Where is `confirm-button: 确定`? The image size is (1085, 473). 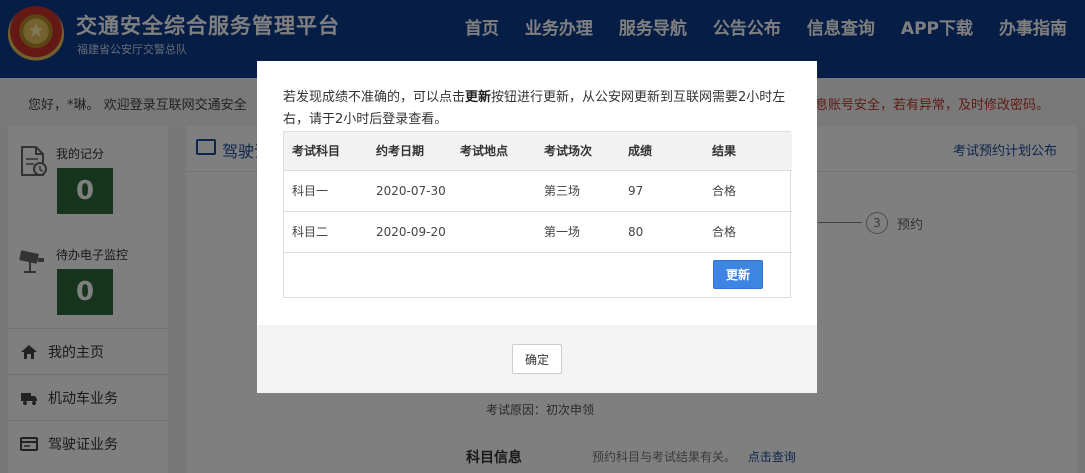
confirm-button: 确定 is located at coordinates (537, 359).